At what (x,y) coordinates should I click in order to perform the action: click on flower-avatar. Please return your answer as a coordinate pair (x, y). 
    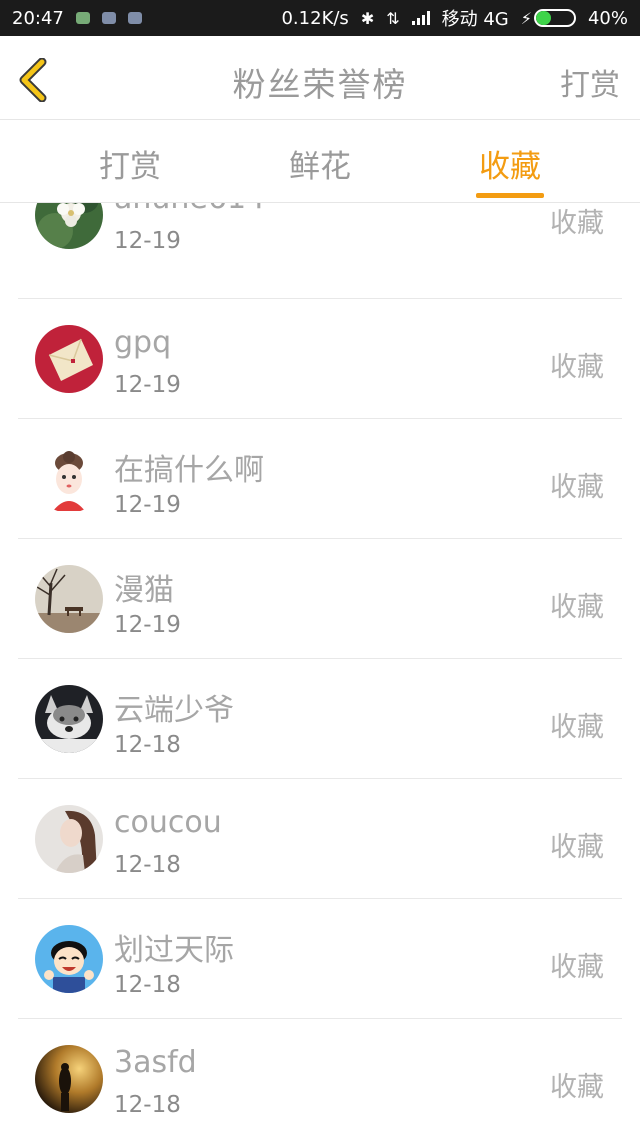
    Looking at the image, I should click on (69, 226).